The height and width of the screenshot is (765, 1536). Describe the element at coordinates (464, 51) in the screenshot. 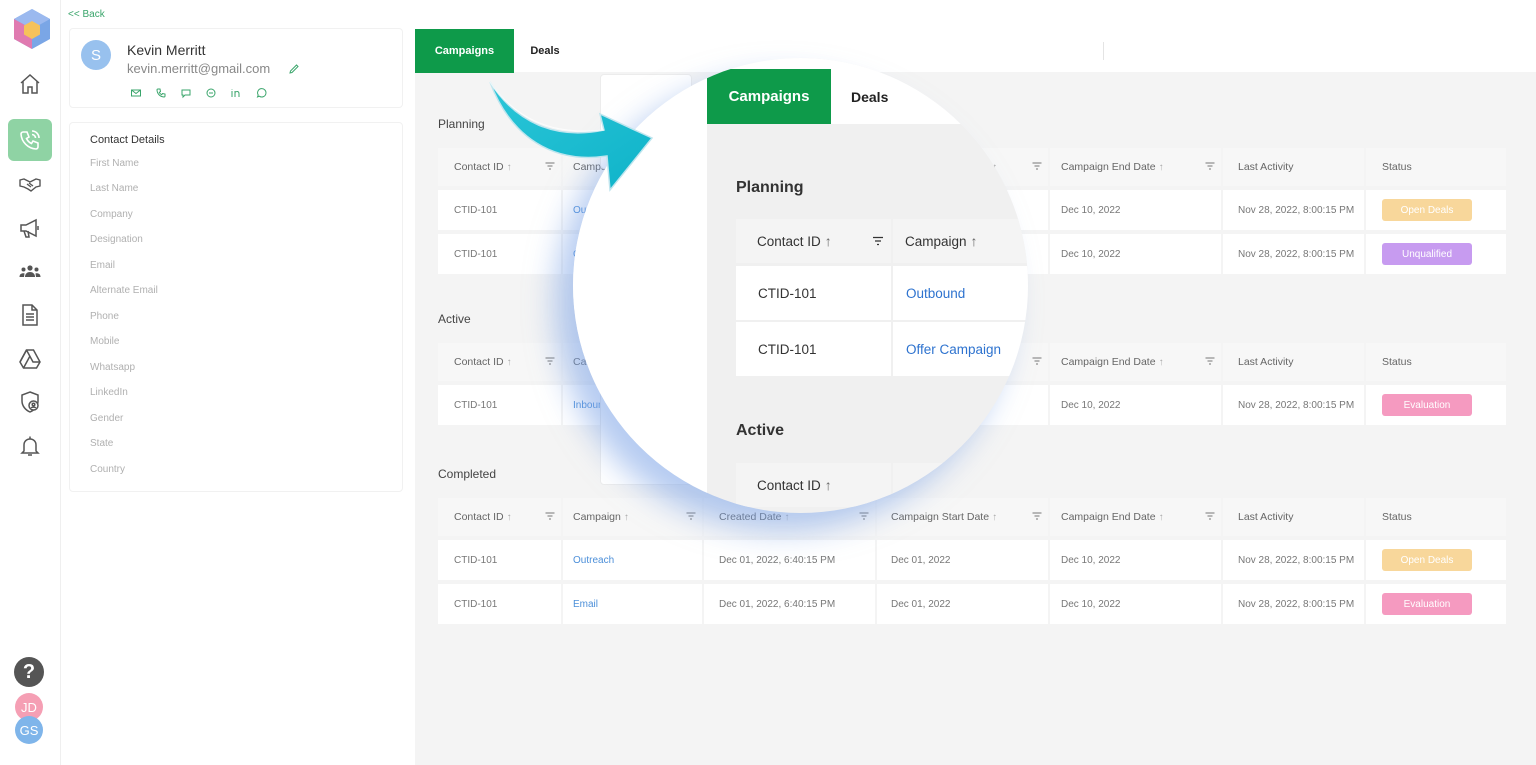

I see `tab-campaigns: Campaigns` at that location.